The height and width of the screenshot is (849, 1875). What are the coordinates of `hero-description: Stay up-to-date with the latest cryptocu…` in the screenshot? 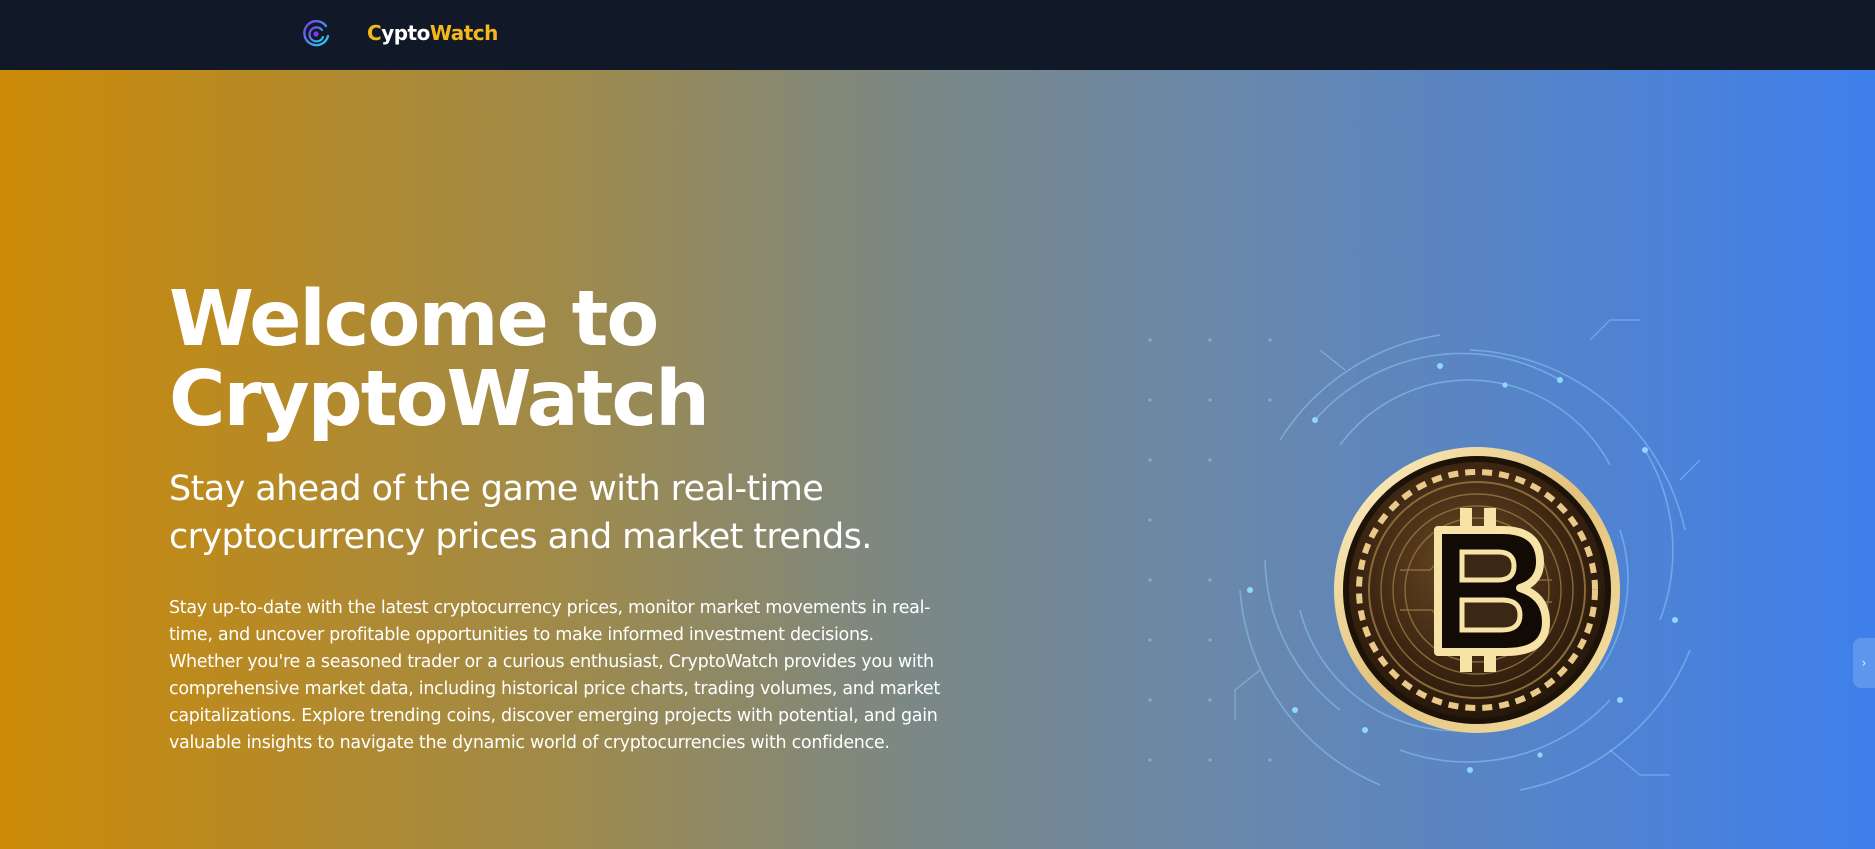 It's located at (554, 675).